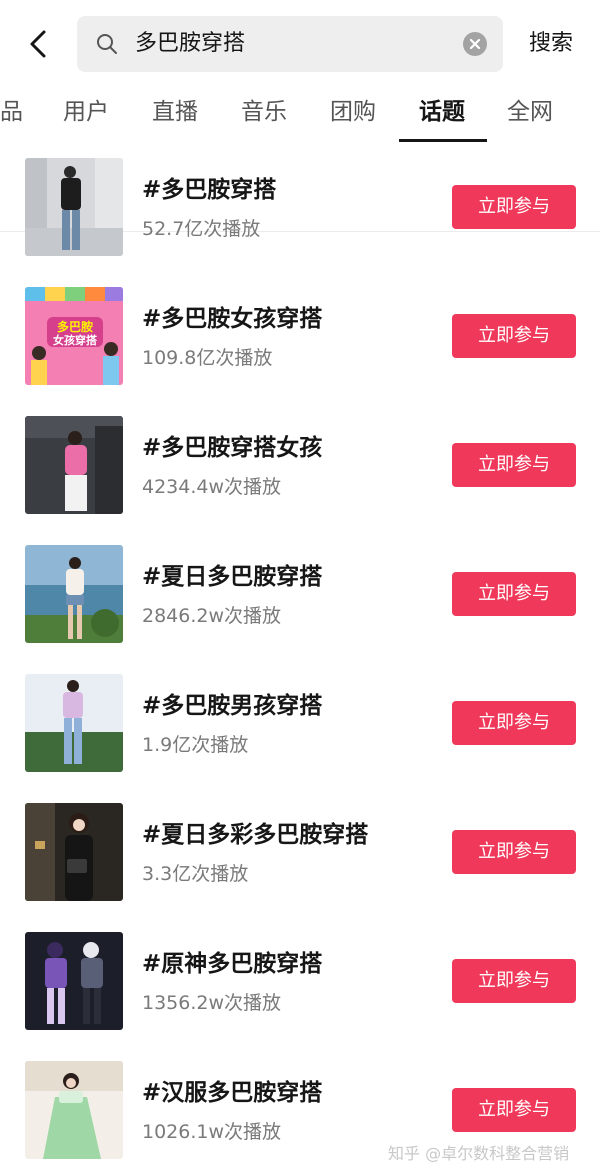 The height and width of the screenshot is (1176, 600). Describe the element at coordinates (232, 706) in the screenshot. I see `topic-title: #多巴胺男孩穿搭` at that location.